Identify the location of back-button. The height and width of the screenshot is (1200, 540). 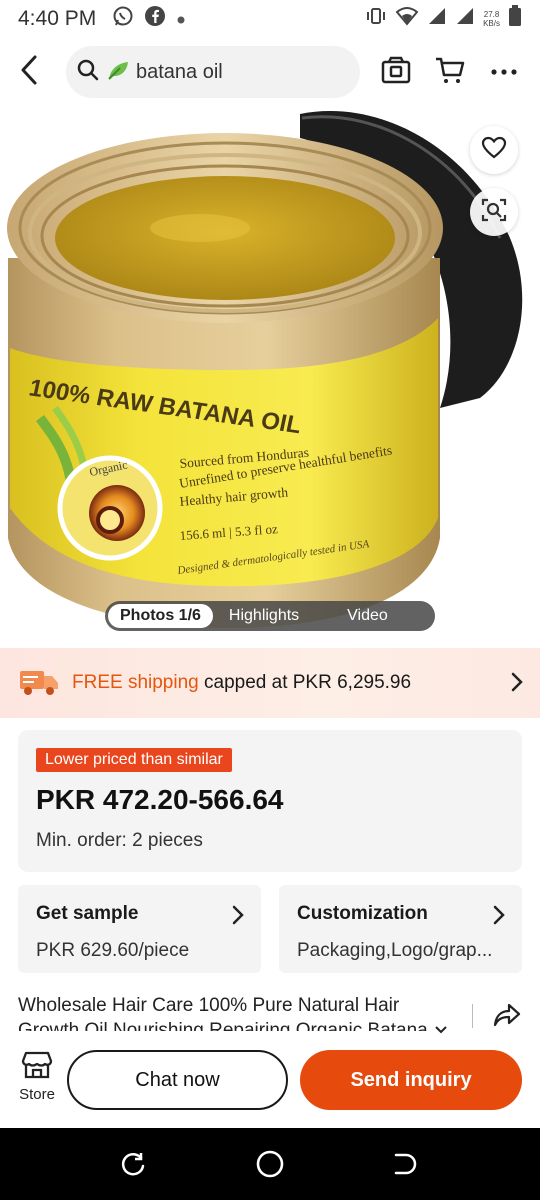
(29, 72).